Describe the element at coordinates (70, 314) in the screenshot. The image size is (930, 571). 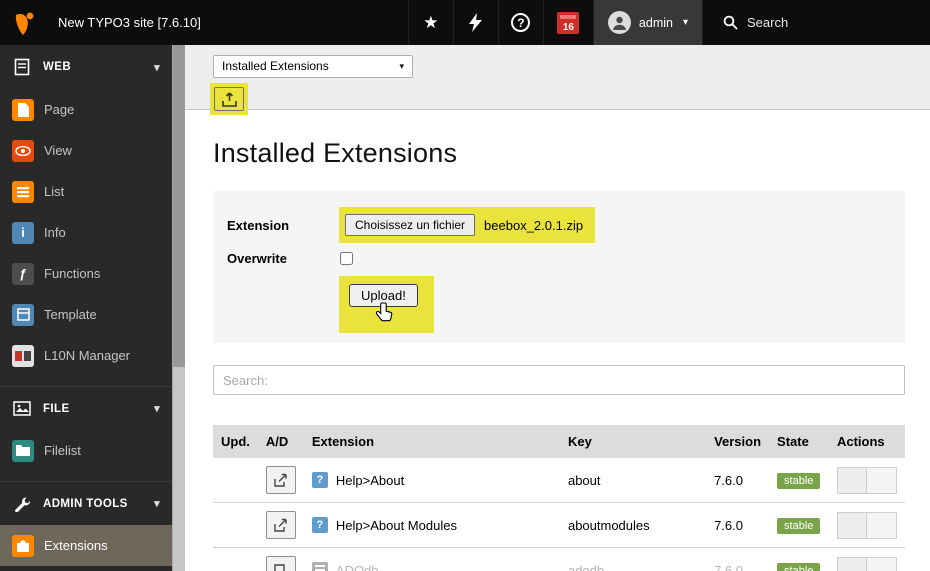
I see `sidebar-item-label: Template` at that location.